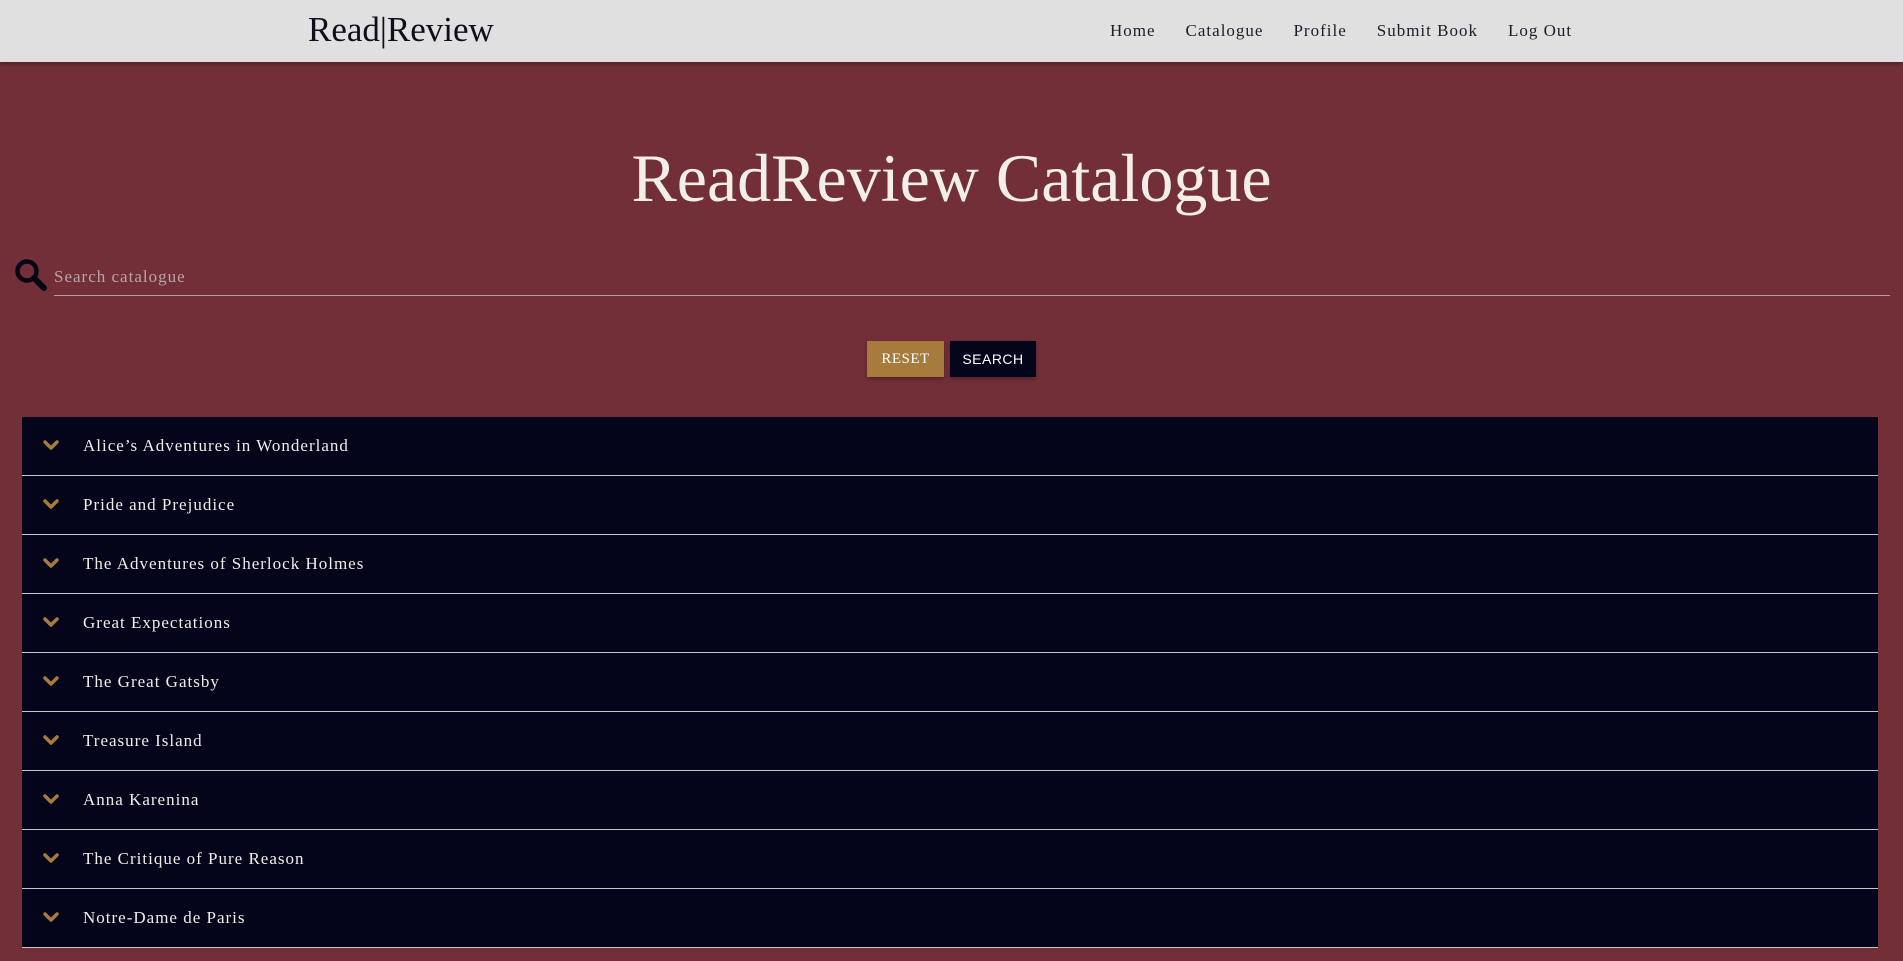 The image size is (1903, 961). I want to click on book-item: The Adventures of Sherlock Holmes, so click(950, 564).